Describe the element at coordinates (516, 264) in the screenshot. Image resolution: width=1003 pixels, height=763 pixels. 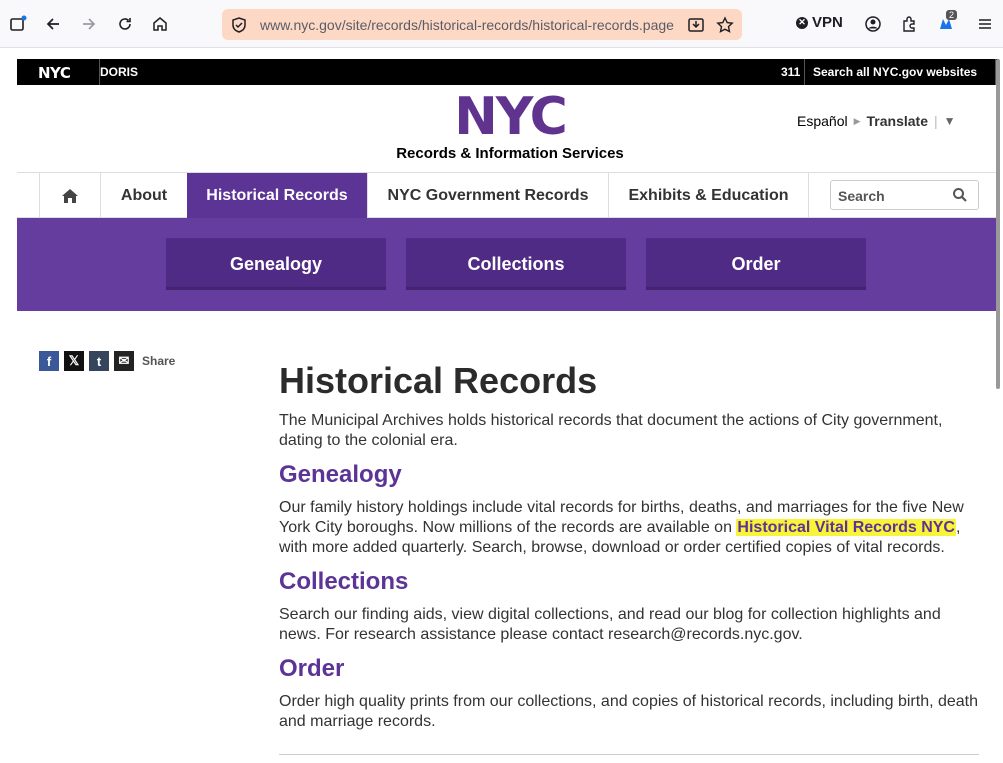
I see `subnav-collections: Collections` at that location.